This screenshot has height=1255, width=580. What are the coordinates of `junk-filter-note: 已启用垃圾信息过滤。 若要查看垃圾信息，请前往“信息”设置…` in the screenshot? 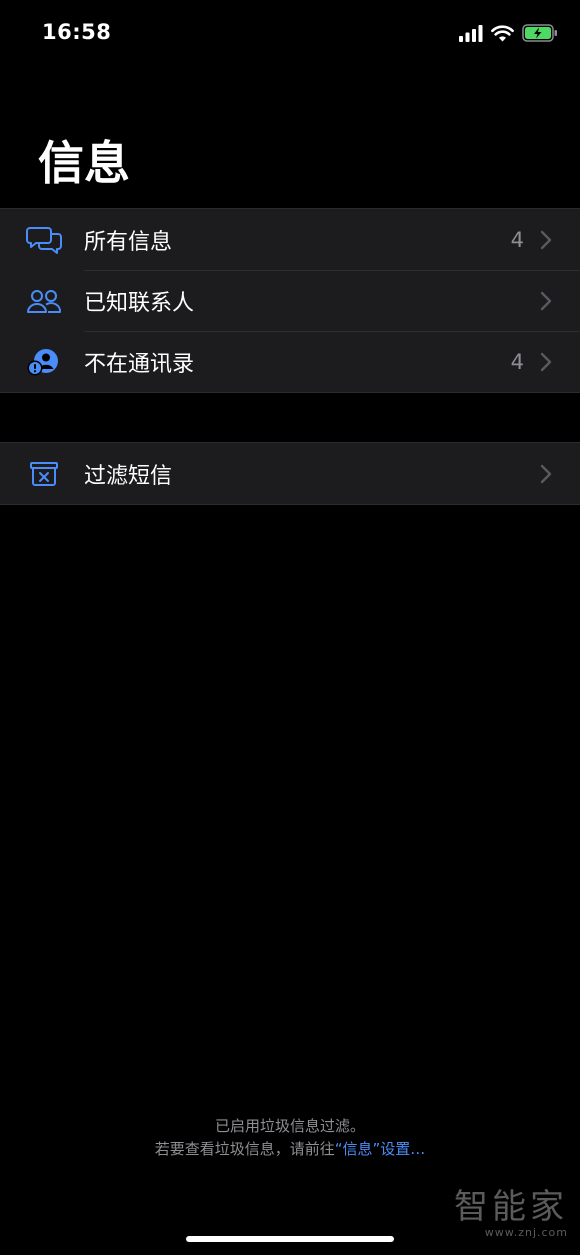 It's located at (290, 1138).